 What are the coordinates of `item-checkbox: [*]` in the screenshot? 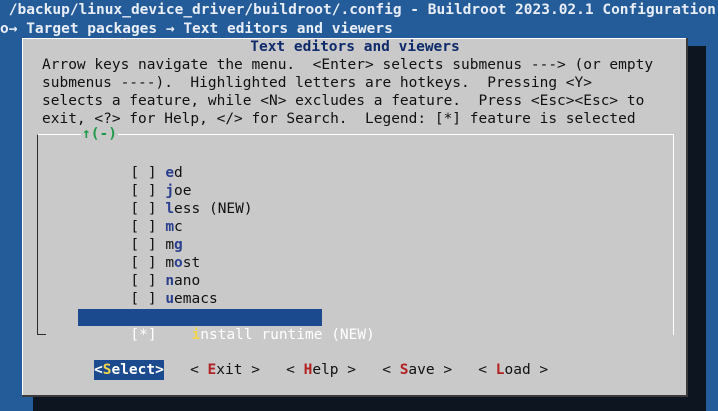 It's located at (148, 335).